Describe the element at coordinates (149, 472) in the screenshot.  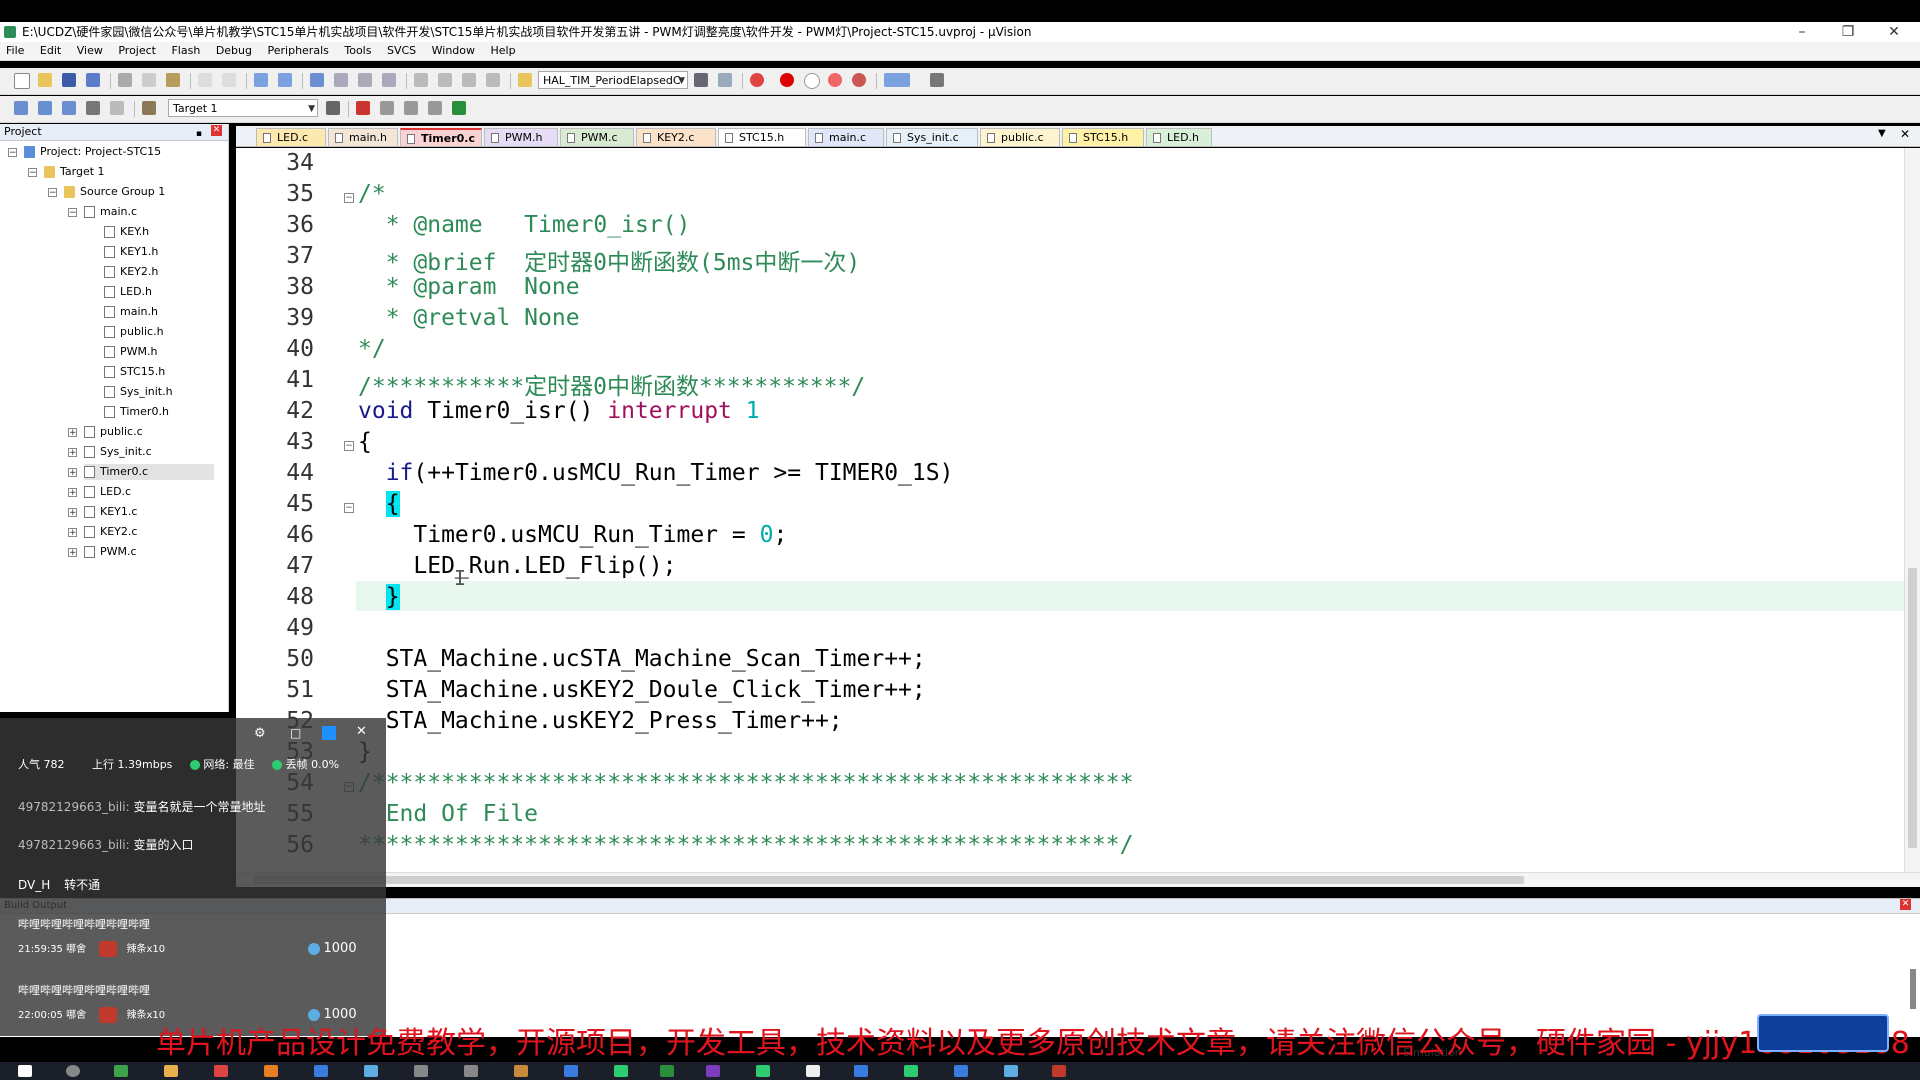
I see `tree-item: Timer0.c` at that location.